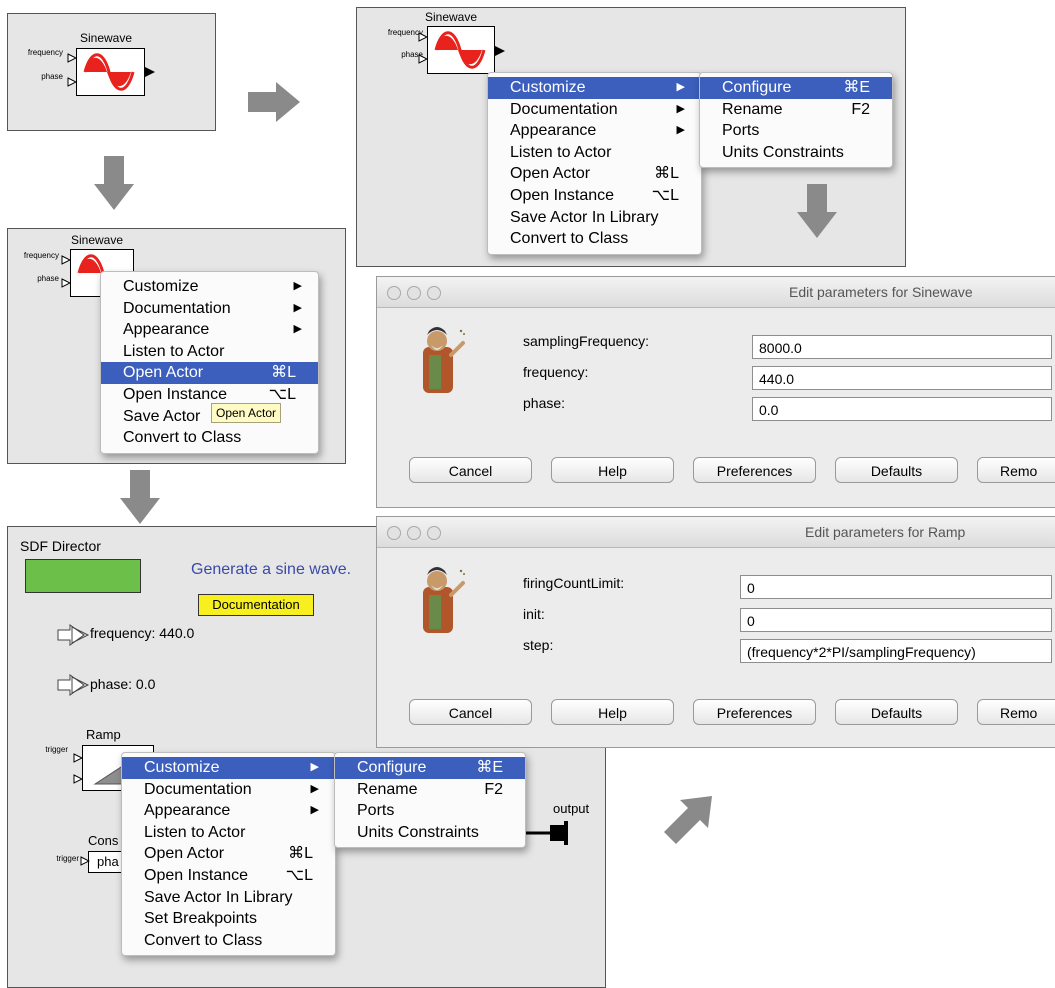  Describe the element at coordinates (122, 684) in the screenshot. I see `parameter-phase: phase: 0.0` at that location.